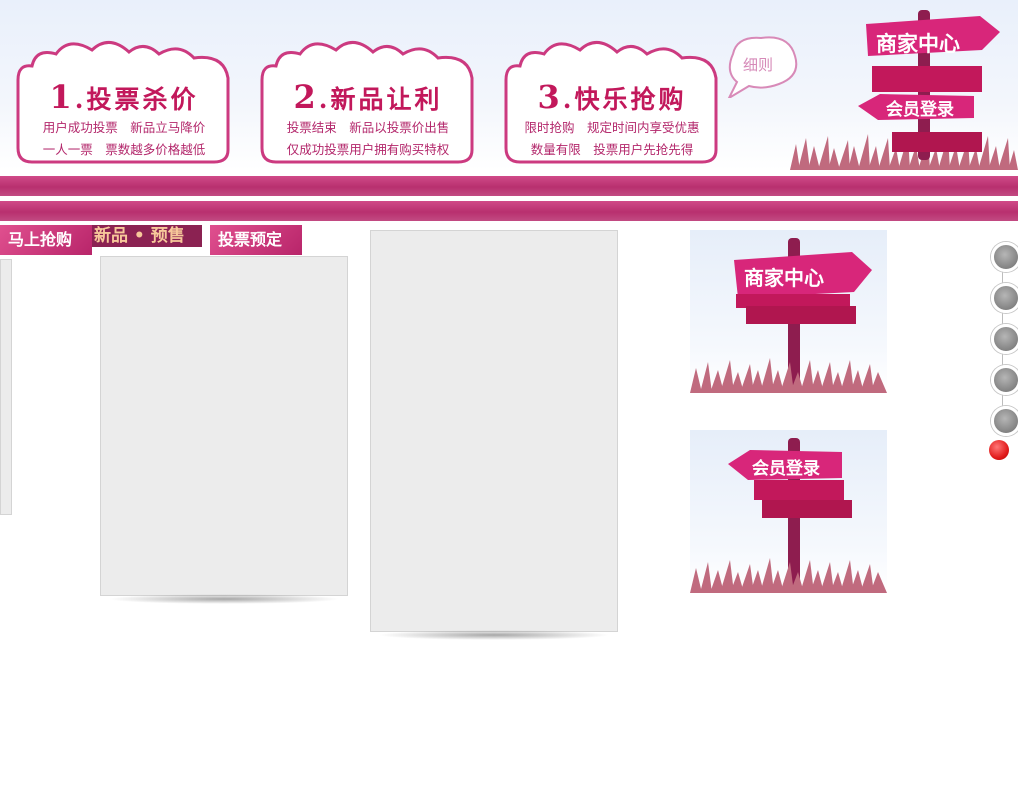  I want to click on step-line: 仅成功投票用户拥有购买特权, so click(368, 149).